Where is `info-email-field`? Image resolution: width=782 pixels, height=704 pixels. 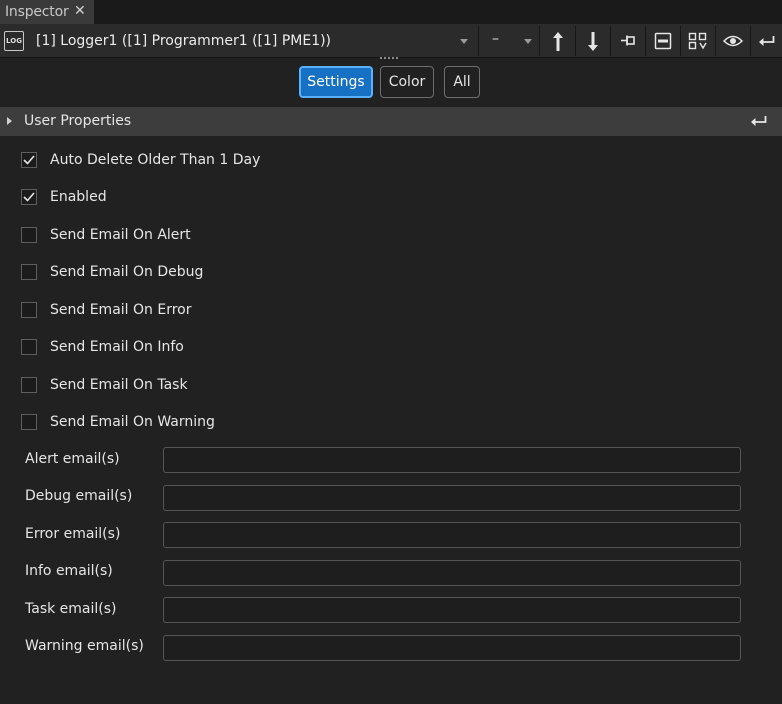 info-email-field is located at coordinates (452, 573).